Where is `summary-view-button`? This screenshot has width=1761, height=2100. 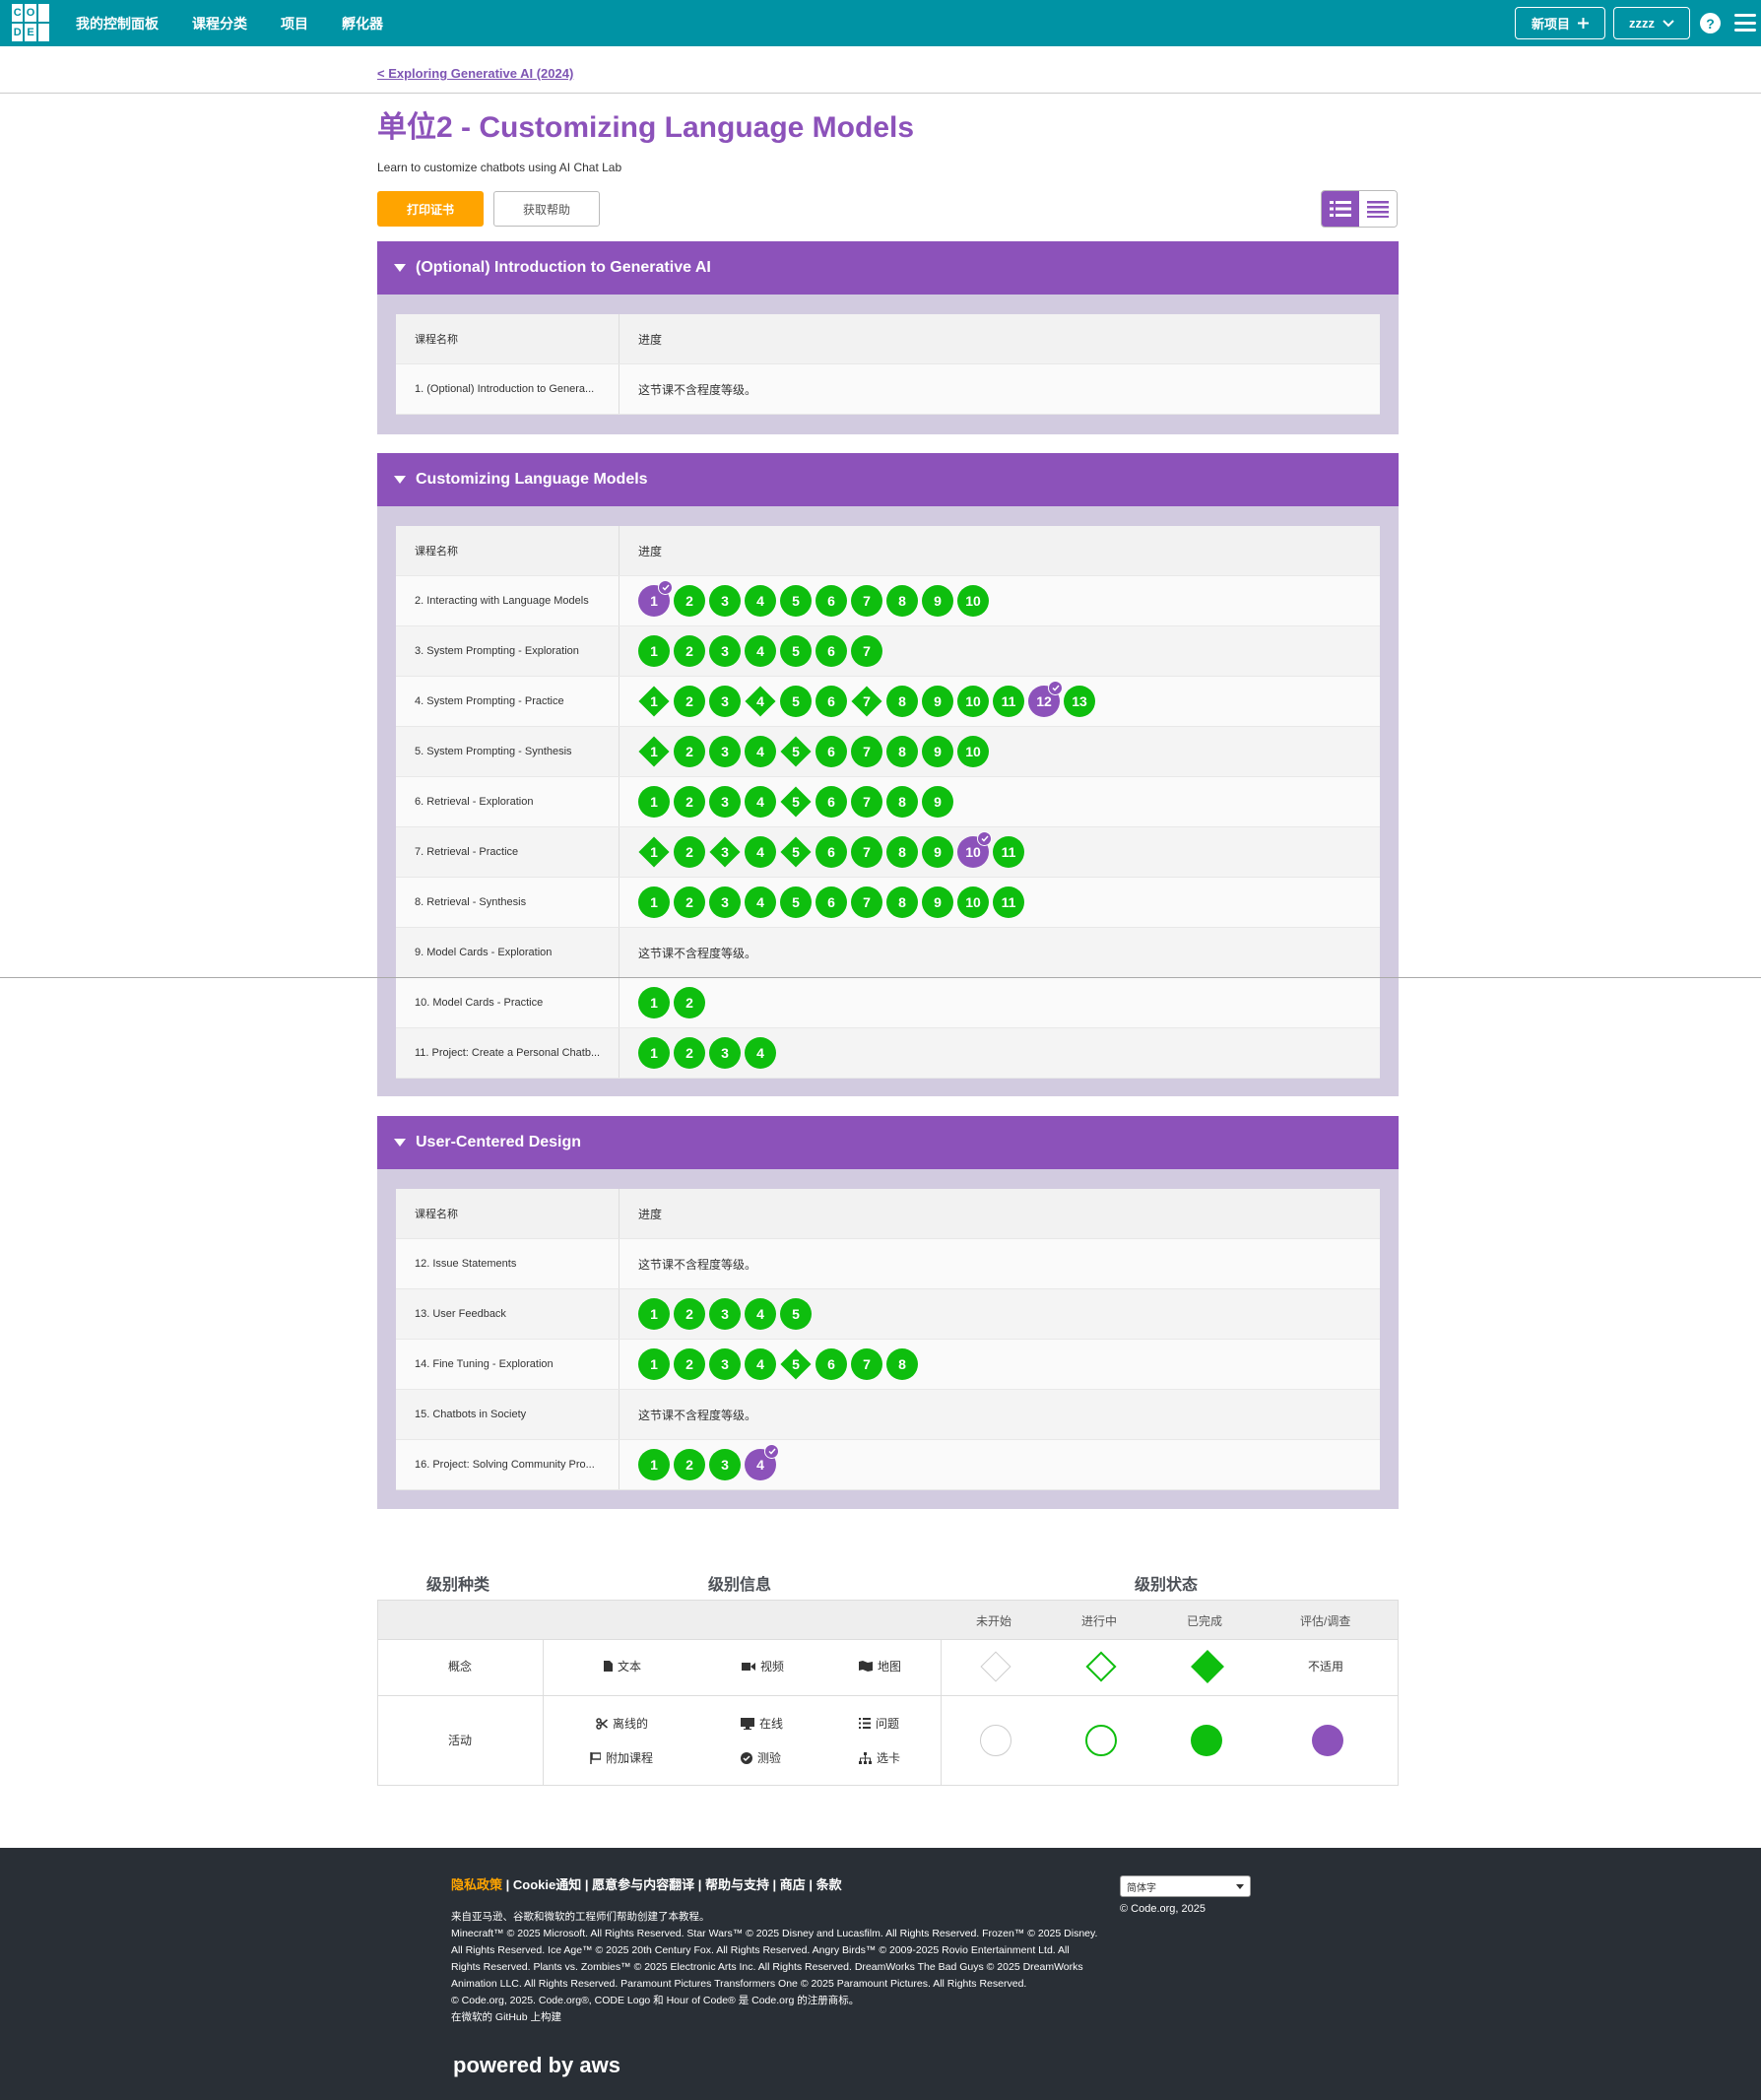 summary-view-button is located at coordinates (1378, 209).